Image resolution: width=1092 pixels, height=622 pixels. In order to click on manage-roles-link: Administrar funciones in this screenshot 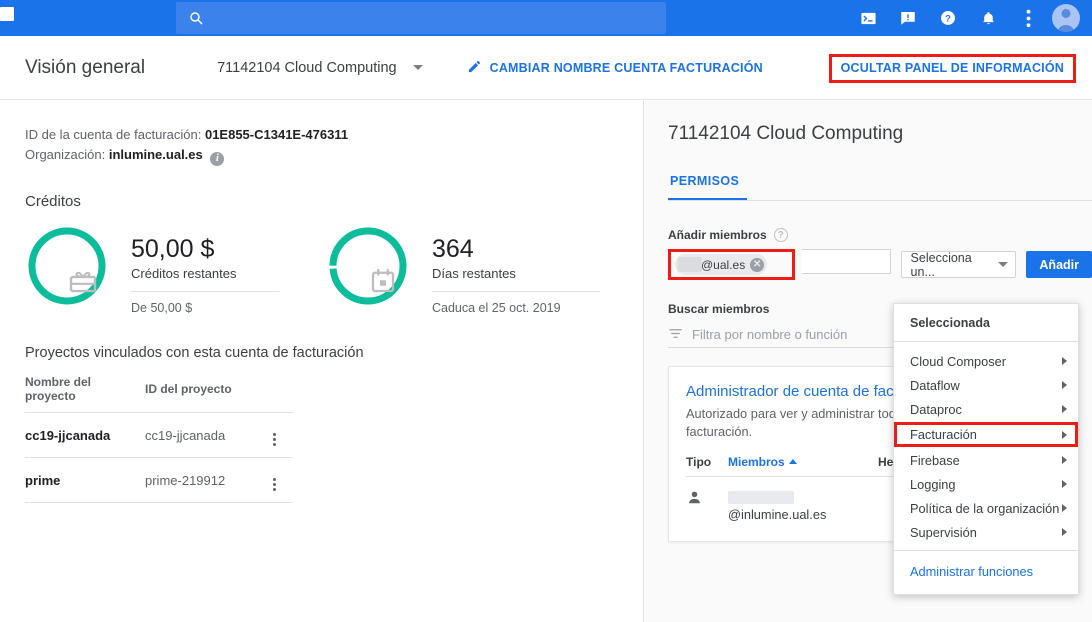, I will do `click(986, 572)`.